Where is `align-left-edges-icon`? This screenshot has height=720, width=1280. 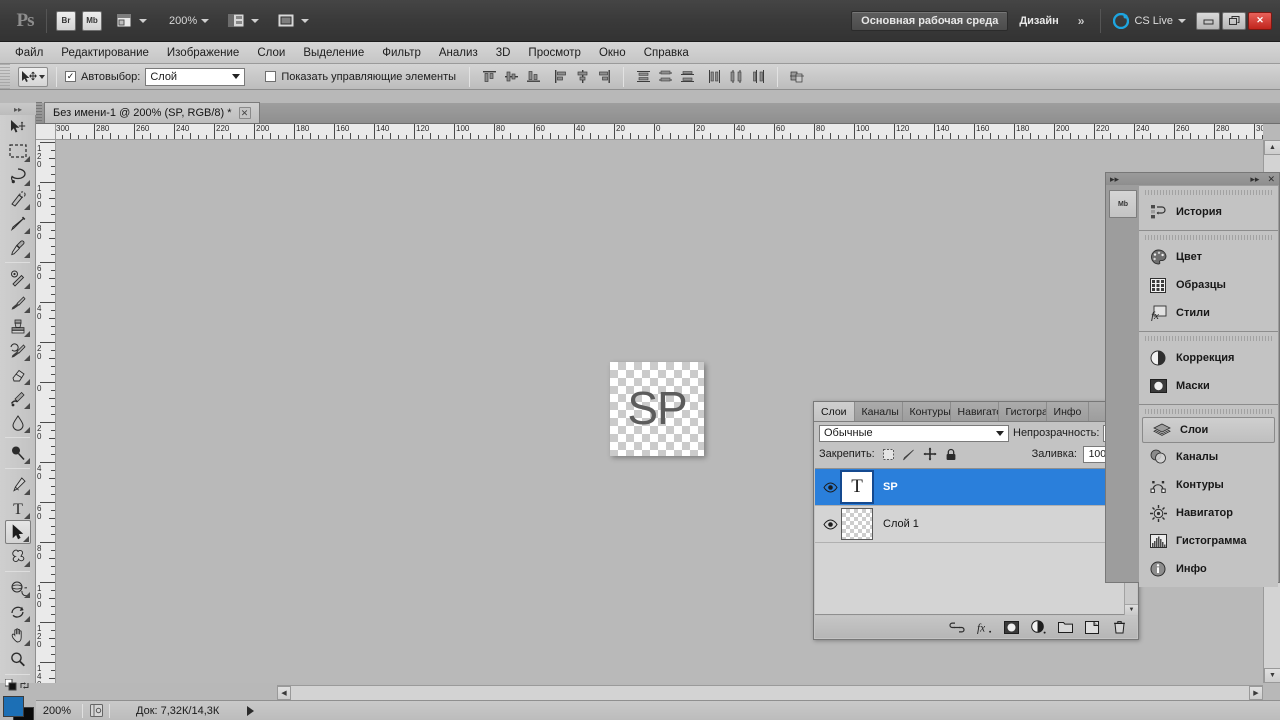 align-left-edges-icon is located at coordinates (560, 77).